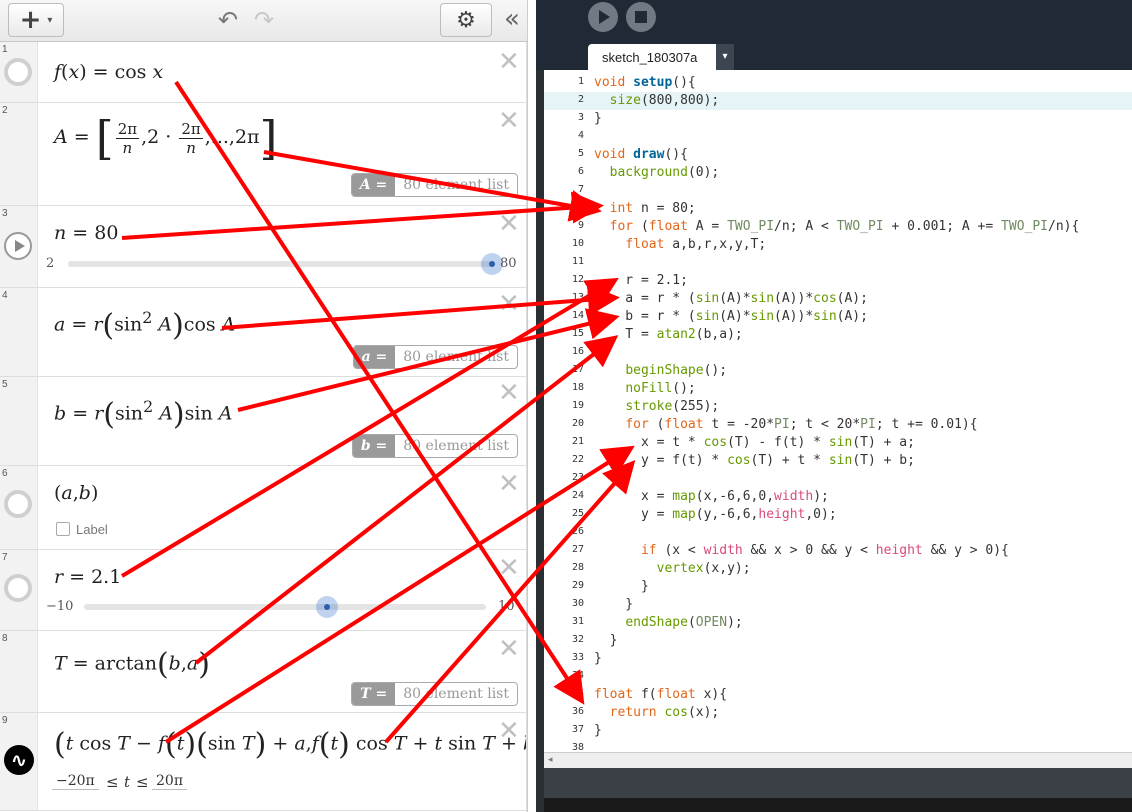  I want to click on slider-min: 2, so click(50, 263).